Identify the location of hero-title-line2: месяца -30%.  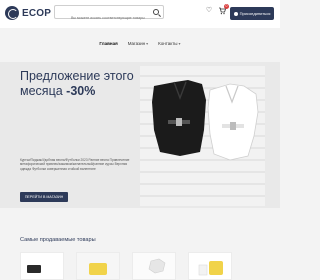
(57, 91).